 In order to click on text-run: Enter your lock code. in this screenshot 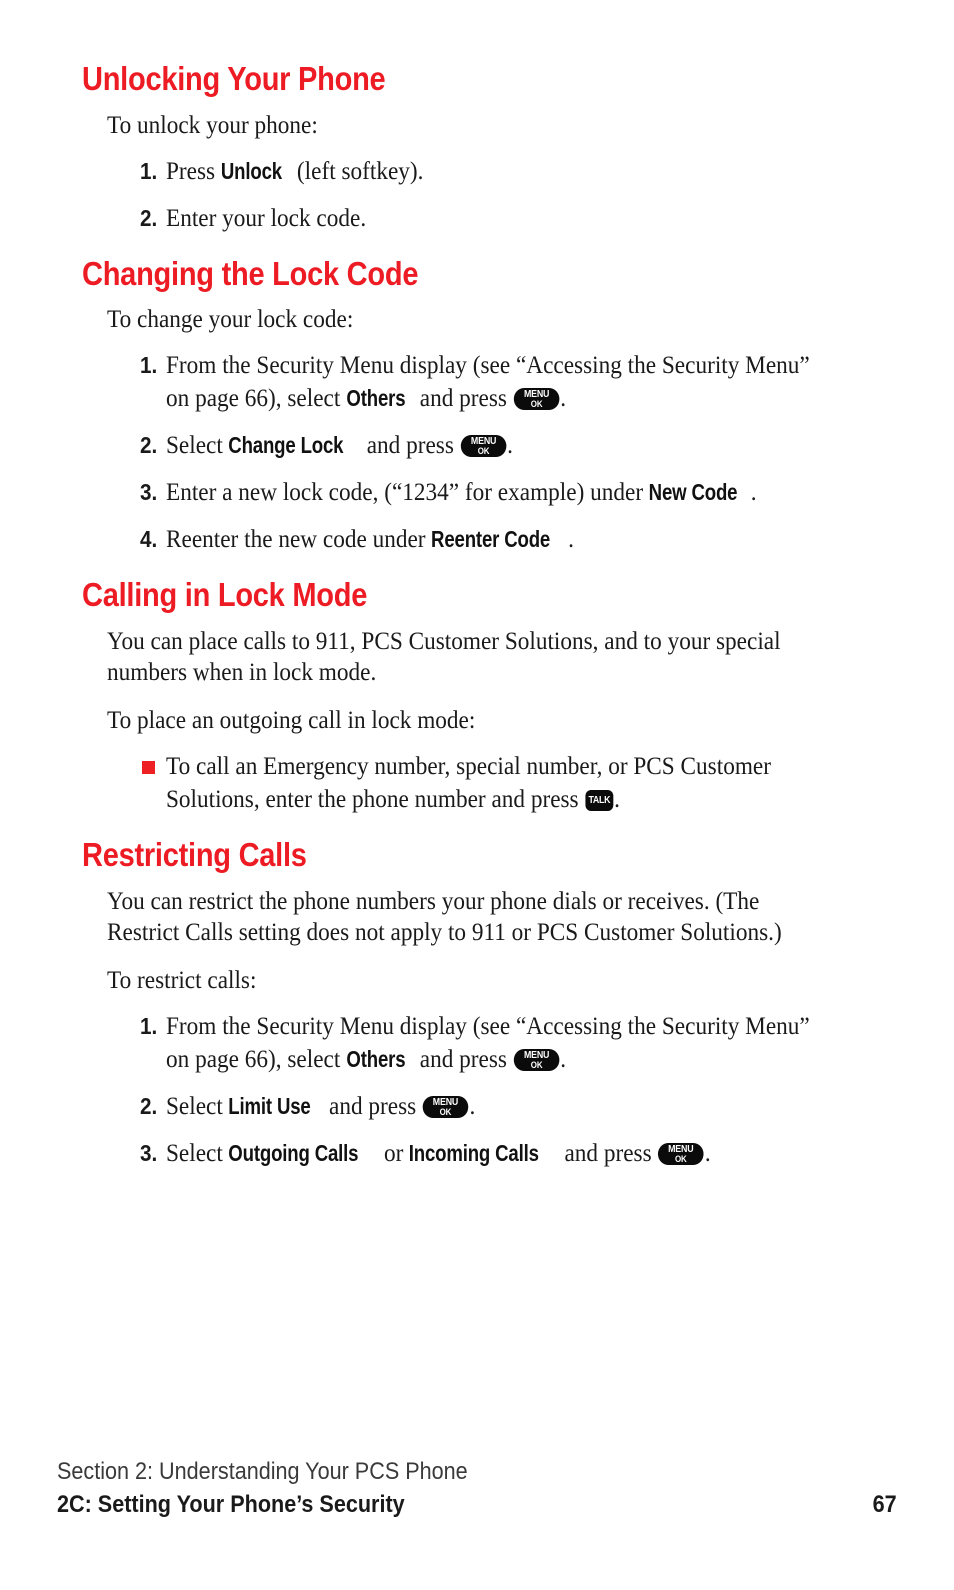, I will do `click(266, 218)`.